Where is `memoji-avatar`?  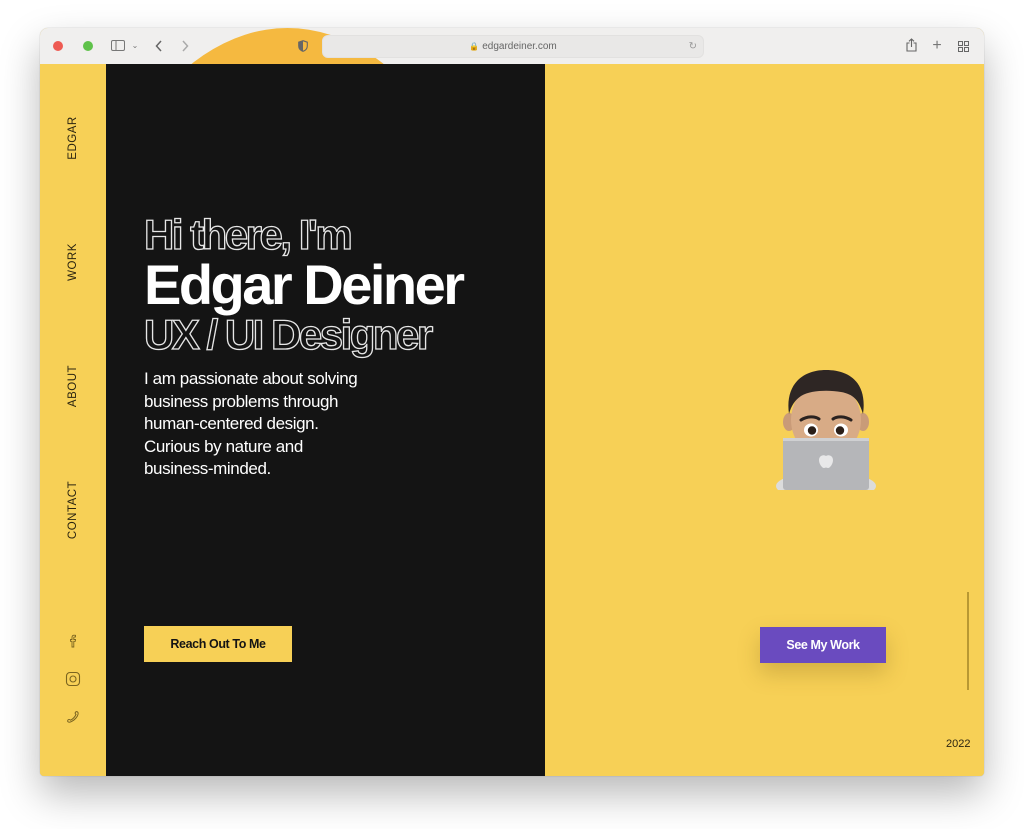
memoji-avatar is located at coordinates (826, 432).